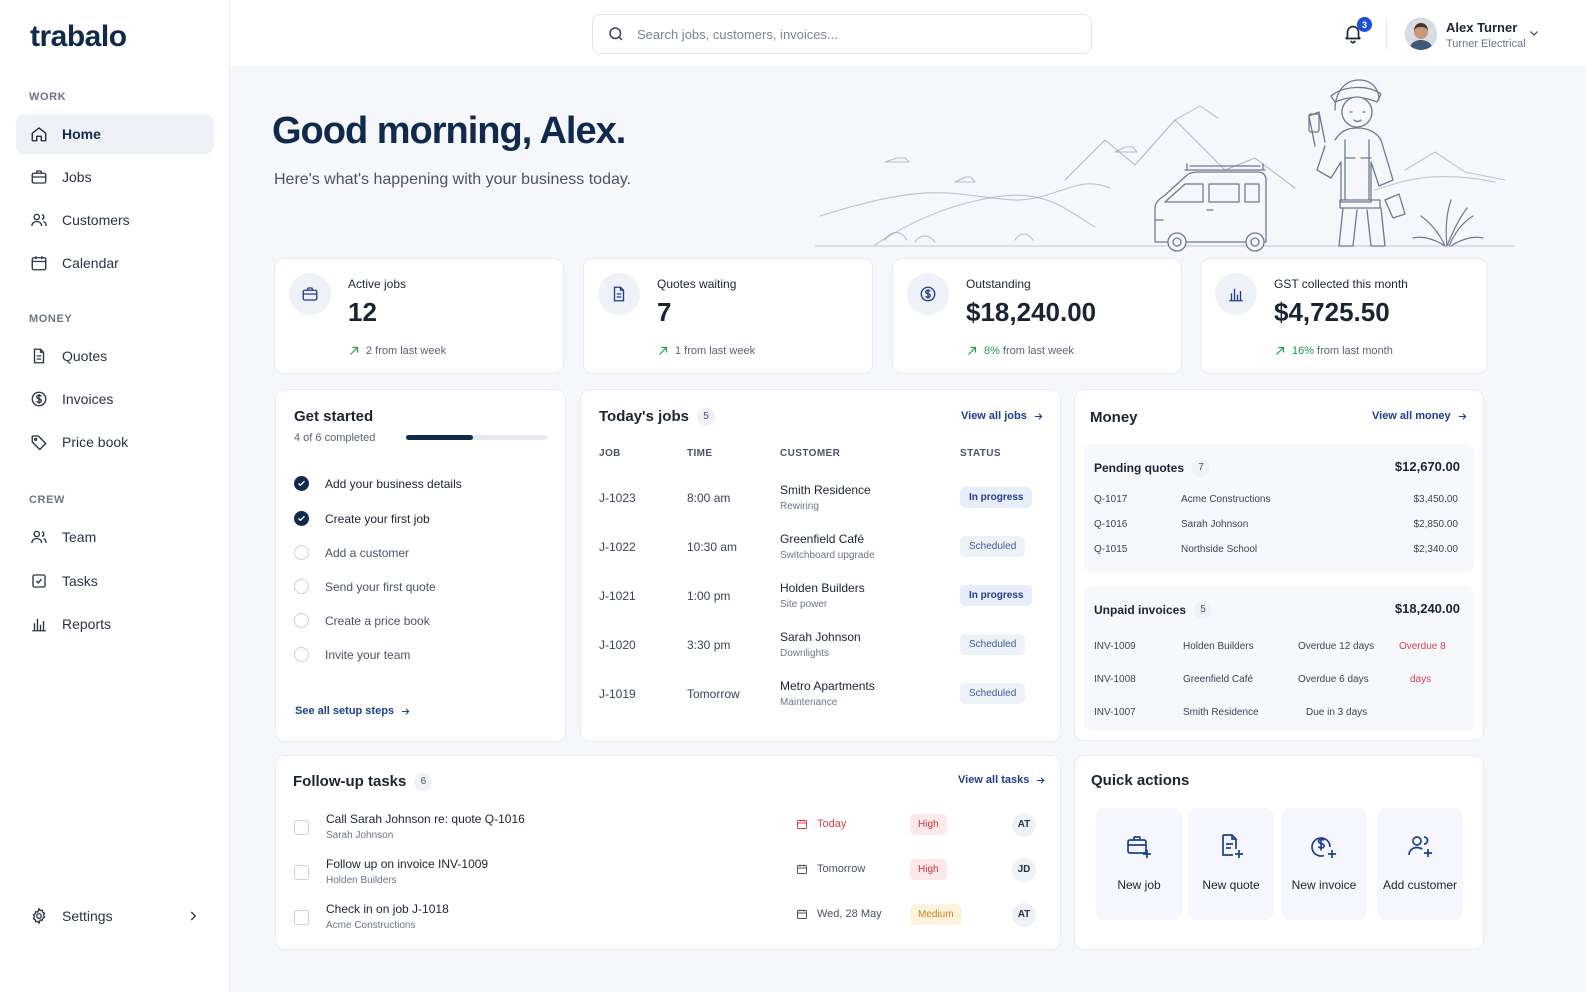 The width and height of the screenshot is (1586, 992). Describe the element at coordinates (1279, 551) in the screenshot. I see `list-item: Q-1015 Northside School $2,340.00` at that location.